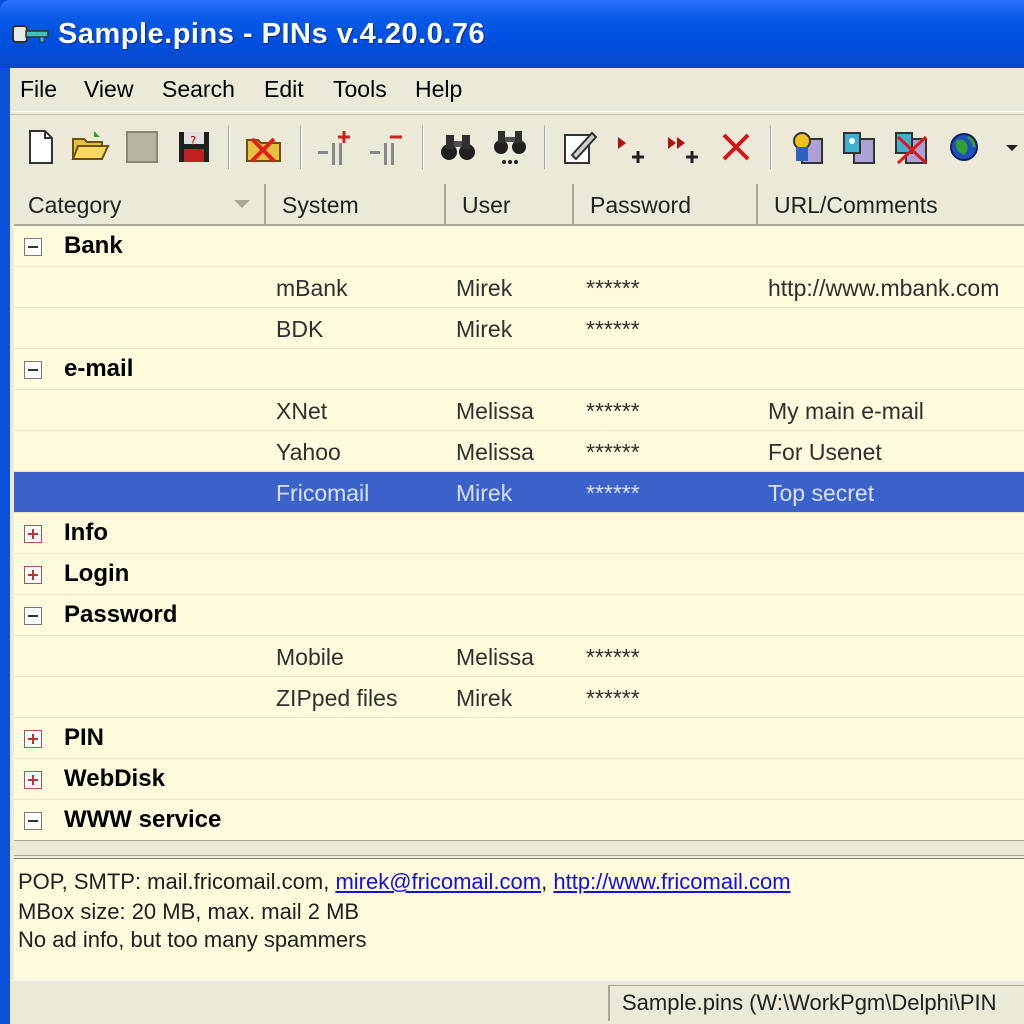  What do you see at coordinates (519, 738) in the screenshot?
I see `category-row: PIN` at bounding box center [519, 738].